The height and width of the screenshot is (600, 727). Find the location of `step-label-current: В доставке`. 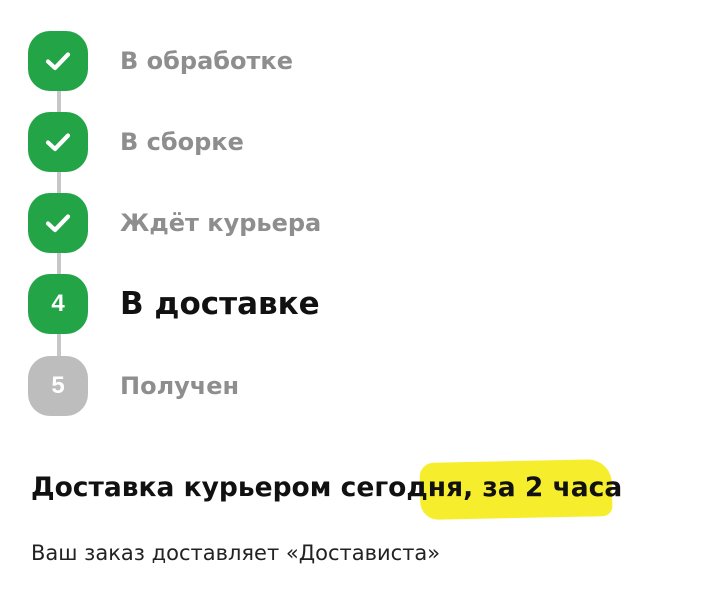

step-label-current: В доставке is located at coordinates (220, 304).